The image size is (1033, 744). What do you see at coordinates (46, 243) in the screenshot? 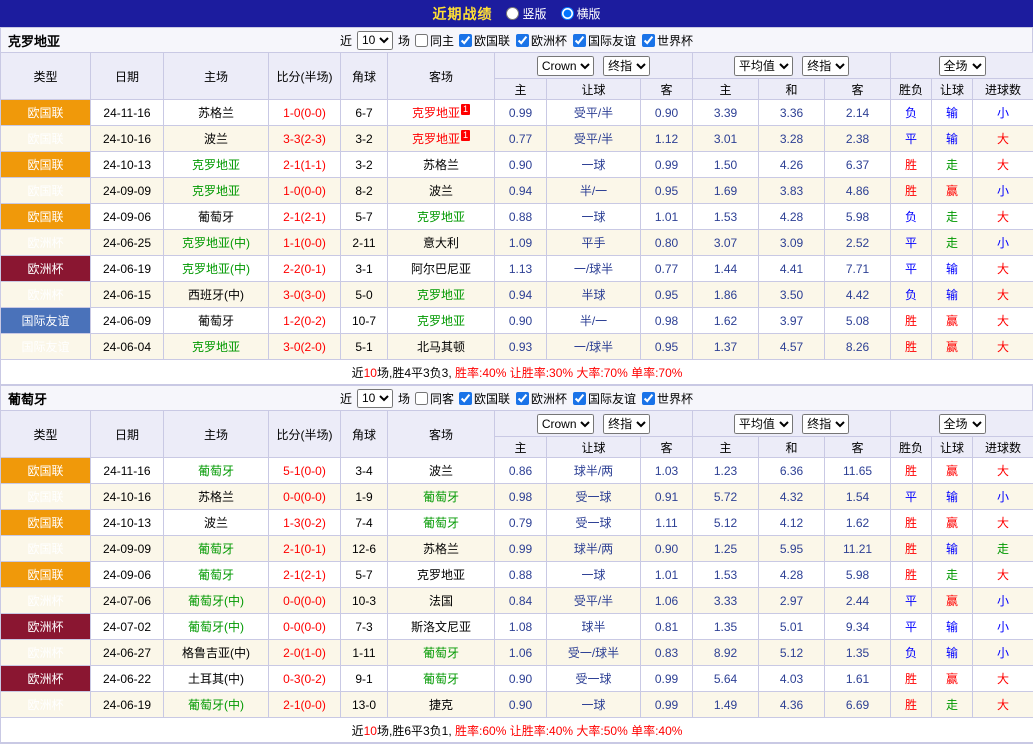
I see `competition-badge: 欧洲杯` at bounding box center [46, 243].